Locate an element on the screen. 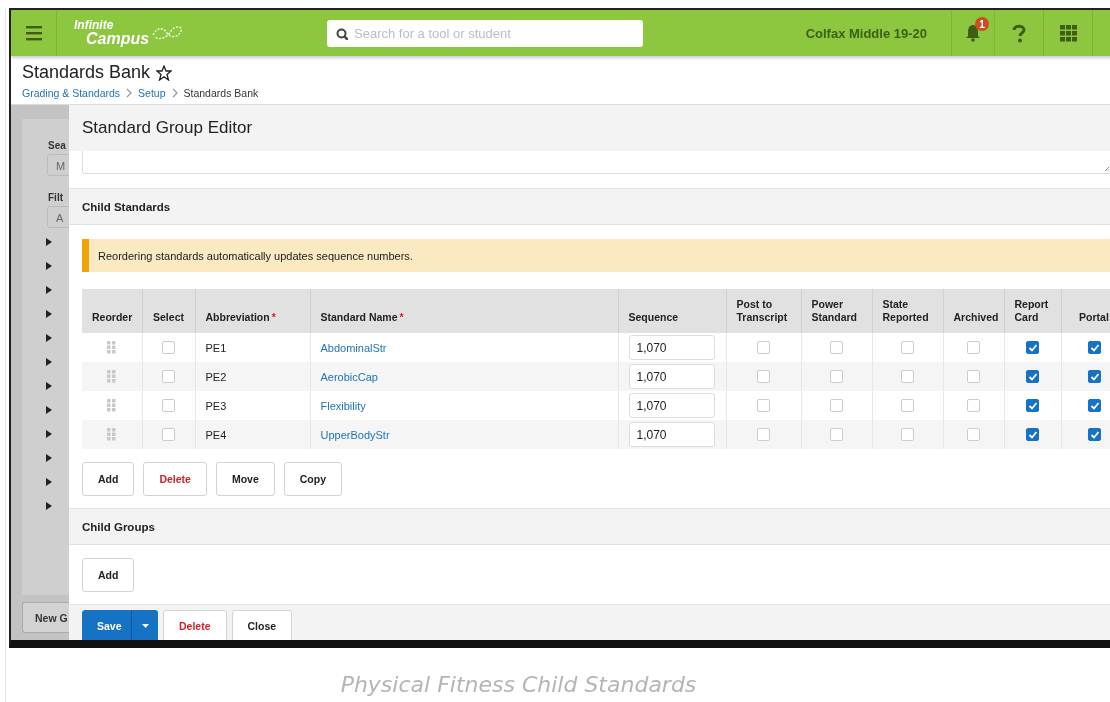 The image size is (1110, 702). star-icon is located at coordinates (164, 72).